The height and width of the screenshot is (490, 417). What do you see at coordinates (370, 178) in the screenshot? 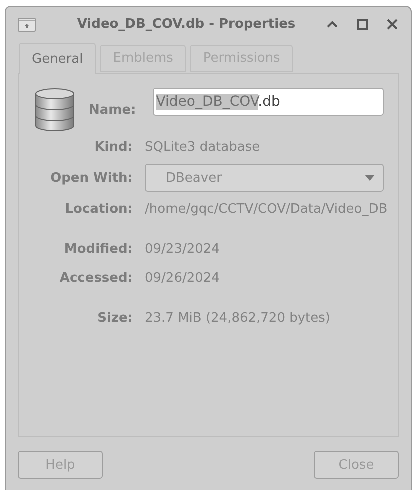
I see `dropdown-arrow-icon` at bounding box center [370, 178].